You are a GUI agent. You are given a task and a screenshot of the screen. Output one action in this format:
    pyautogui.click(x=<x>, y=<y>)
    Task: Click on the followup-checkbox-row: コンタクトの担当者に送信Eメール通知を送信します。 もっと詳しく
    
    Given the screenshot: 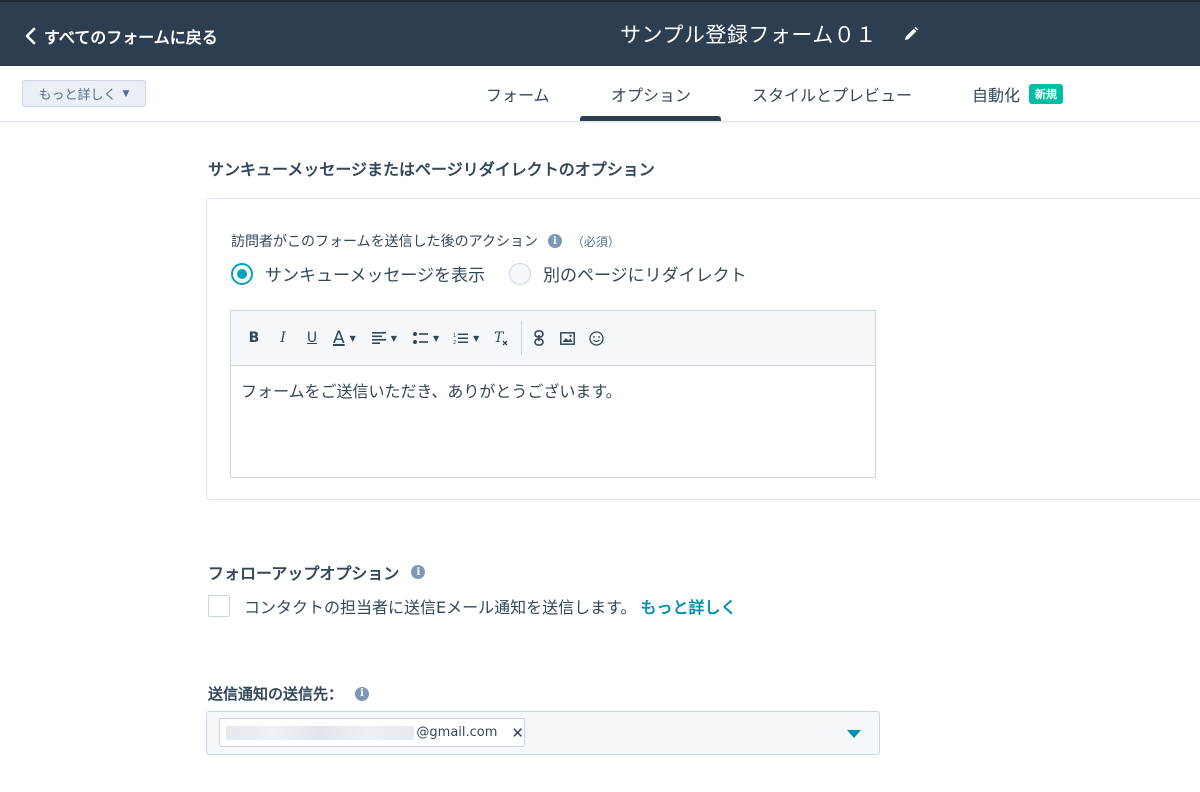 What is the action you would take?
    pyautogui.click(x=472, y=606)
    